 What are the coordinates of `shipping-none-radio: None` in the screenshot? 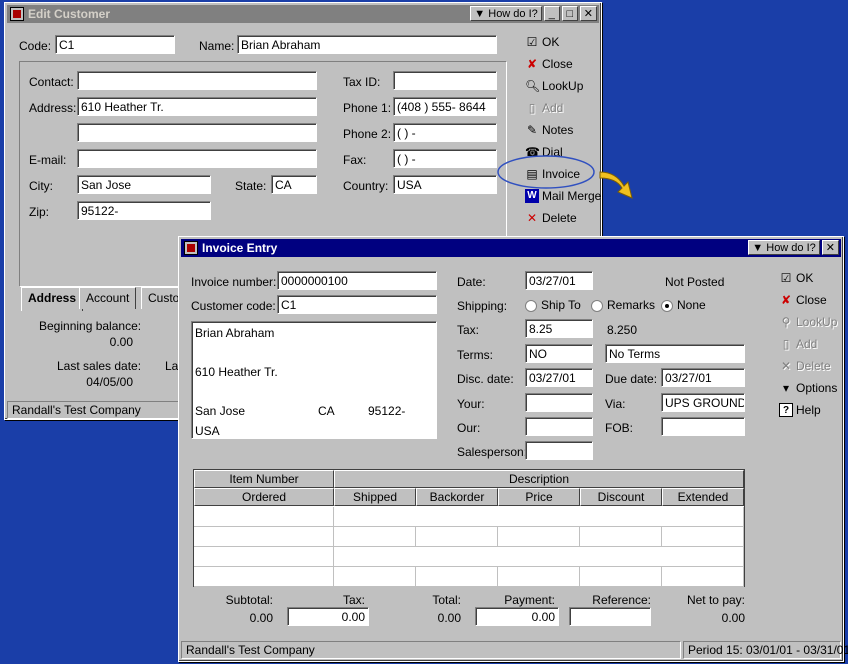 It's located at (683, 305).